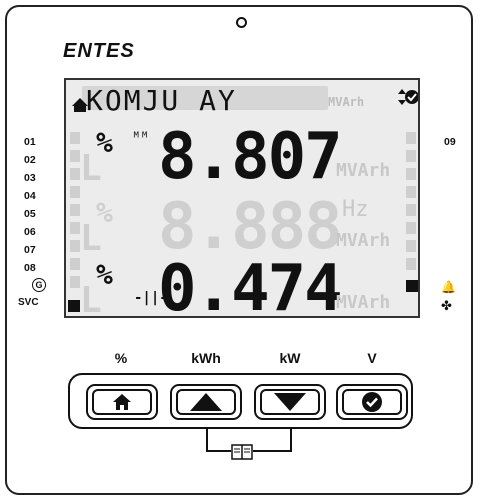 The height and width of the screenshot is (503, 481). I want to click on top-unit-ghost: MVArh, so click(346, 102).